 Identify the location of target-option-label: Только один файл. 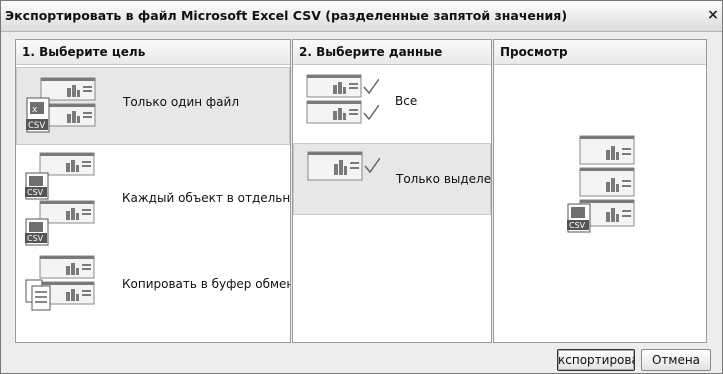
(181, 102).